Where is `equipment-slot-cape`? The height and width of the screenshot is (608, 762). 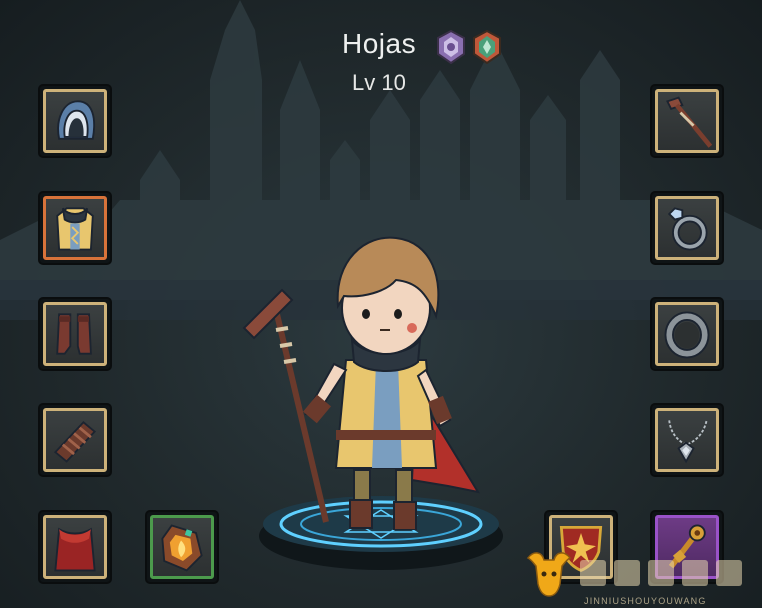 equipment-slot-cape is located at coordinates (75, 547).